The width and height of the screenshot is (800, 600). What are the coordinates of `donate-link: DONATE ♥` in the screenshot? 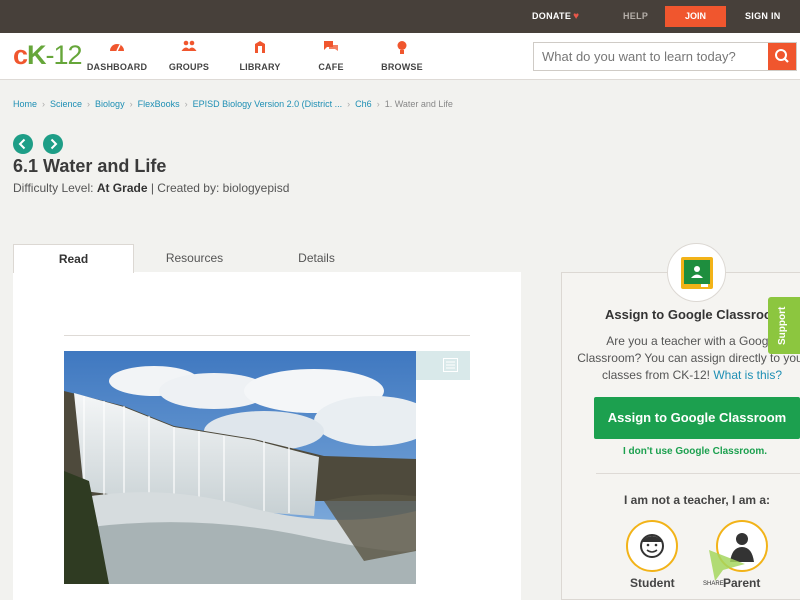 It's located at (555, 16).